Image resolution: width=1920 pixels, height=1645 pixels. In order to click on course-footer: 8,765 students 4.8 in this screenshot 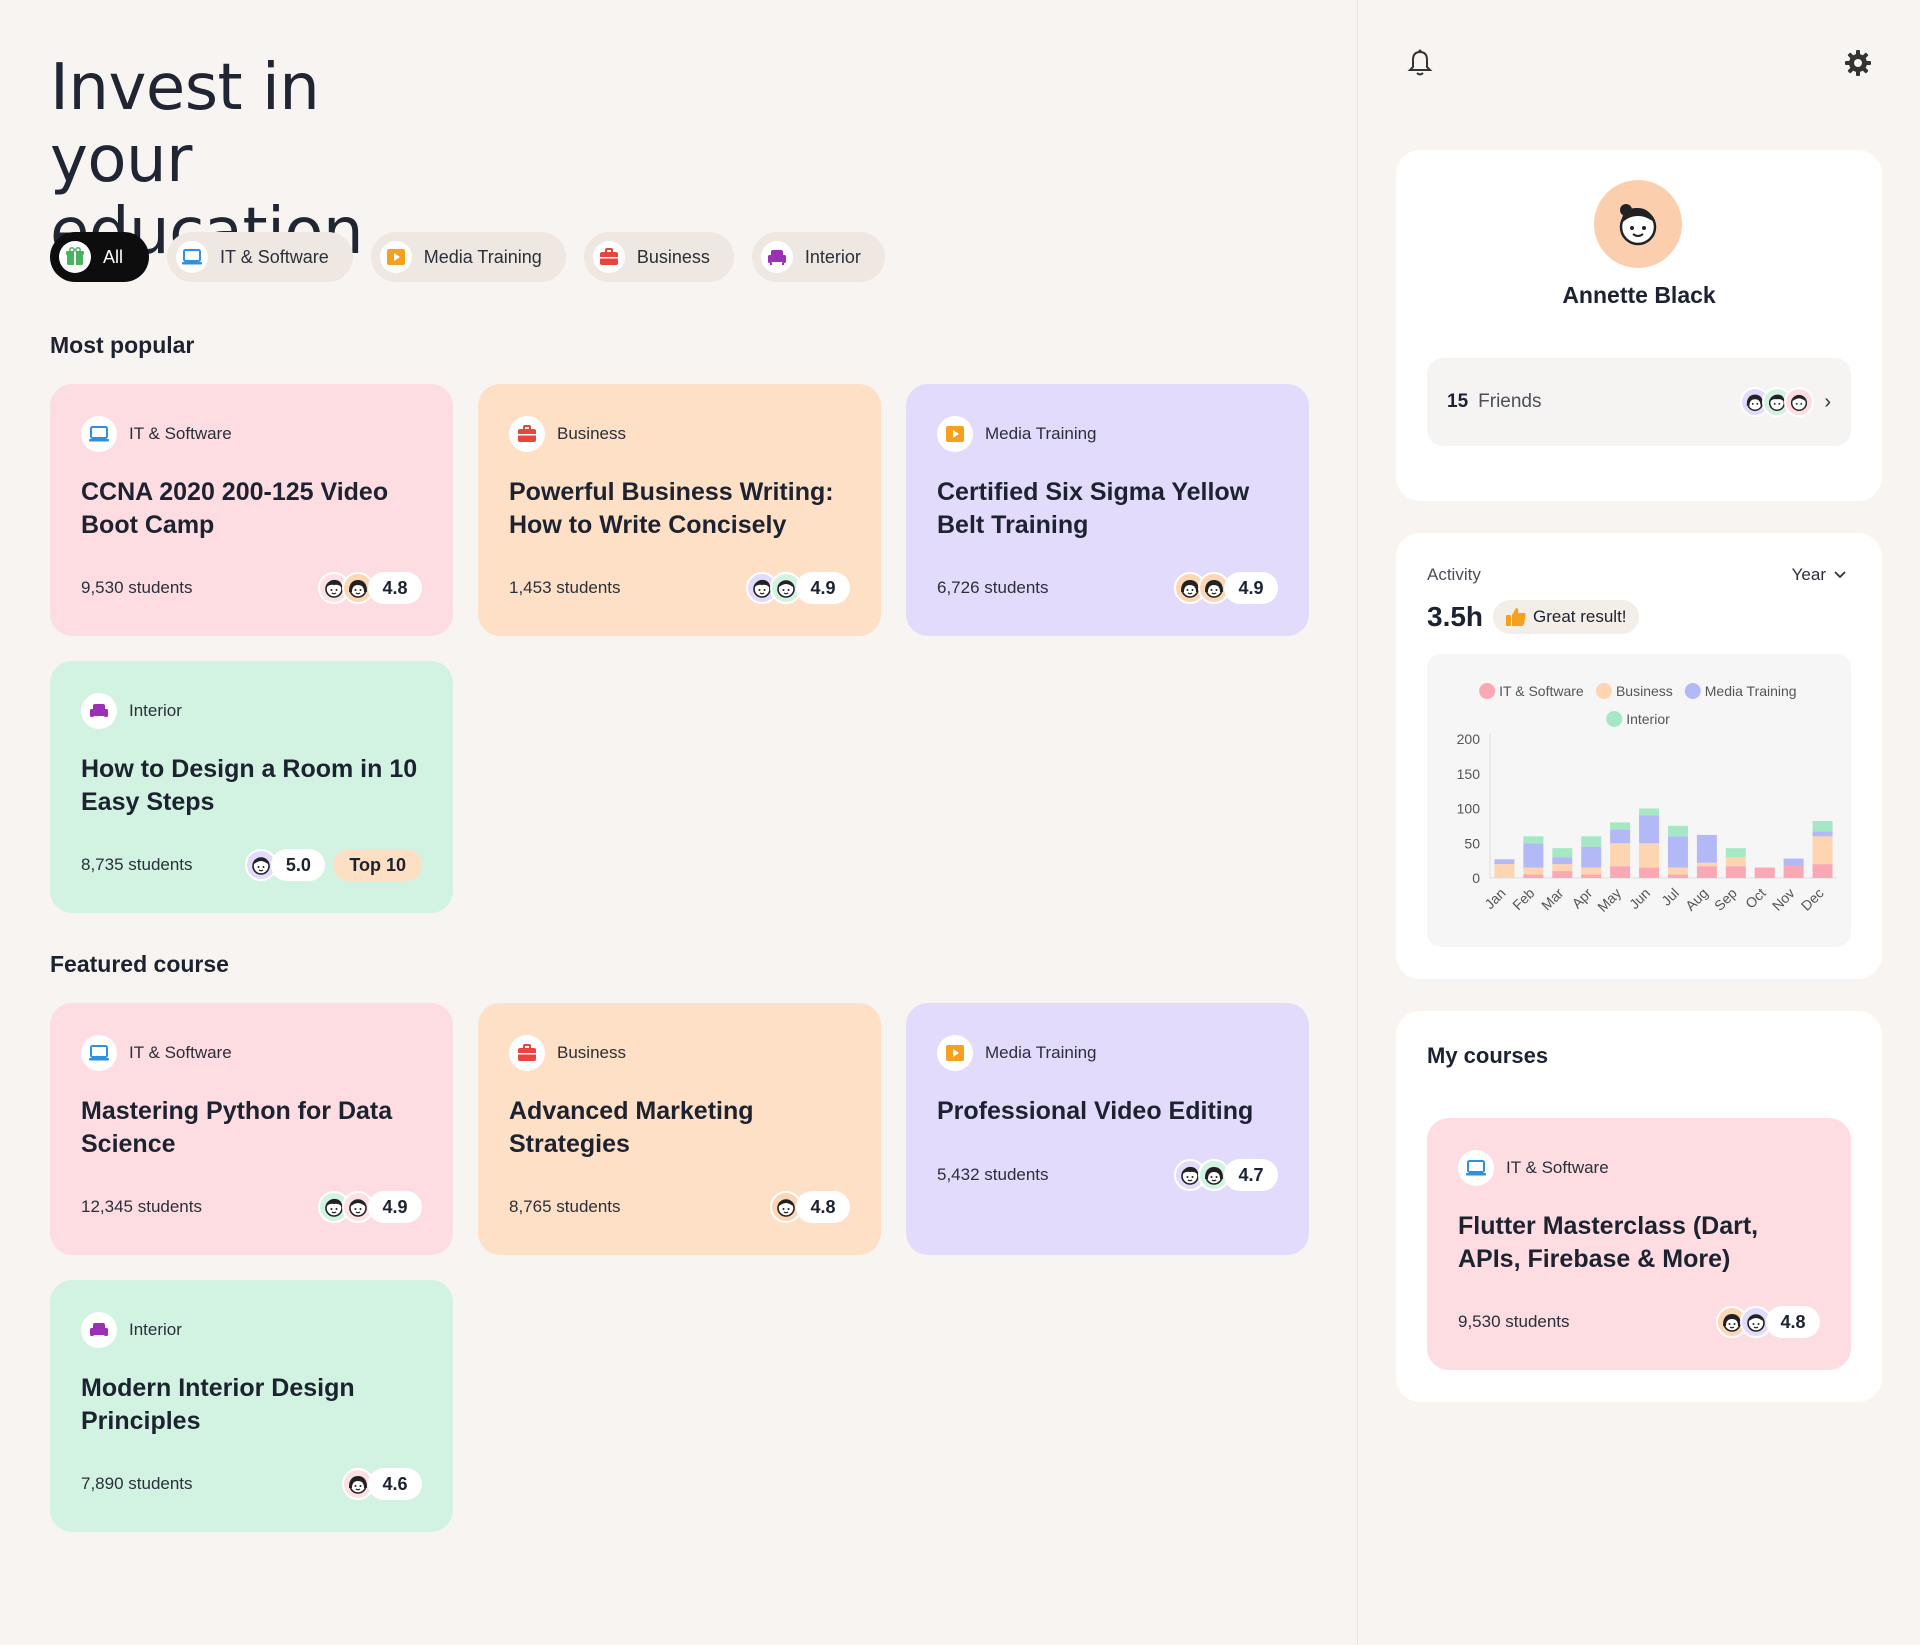, I will do `click(679, 1207)`.